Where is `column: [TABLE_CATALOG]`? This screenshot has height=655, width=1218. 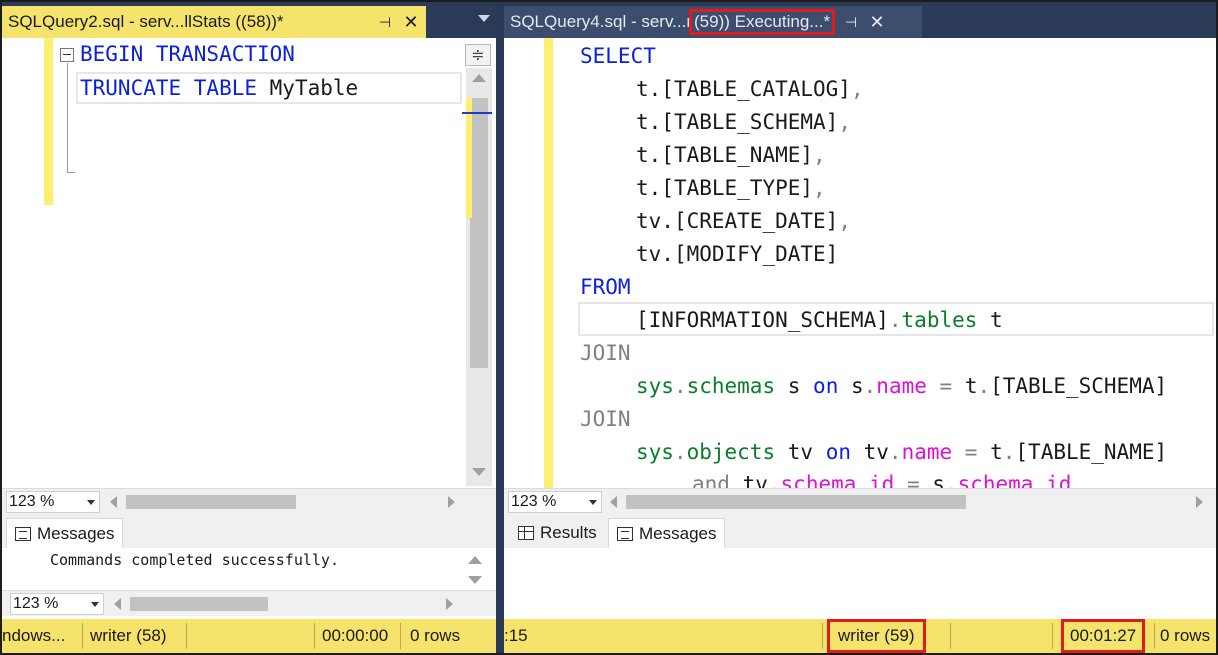
column: [TABLE_CATALOG] is located at coordinates (756, 89).